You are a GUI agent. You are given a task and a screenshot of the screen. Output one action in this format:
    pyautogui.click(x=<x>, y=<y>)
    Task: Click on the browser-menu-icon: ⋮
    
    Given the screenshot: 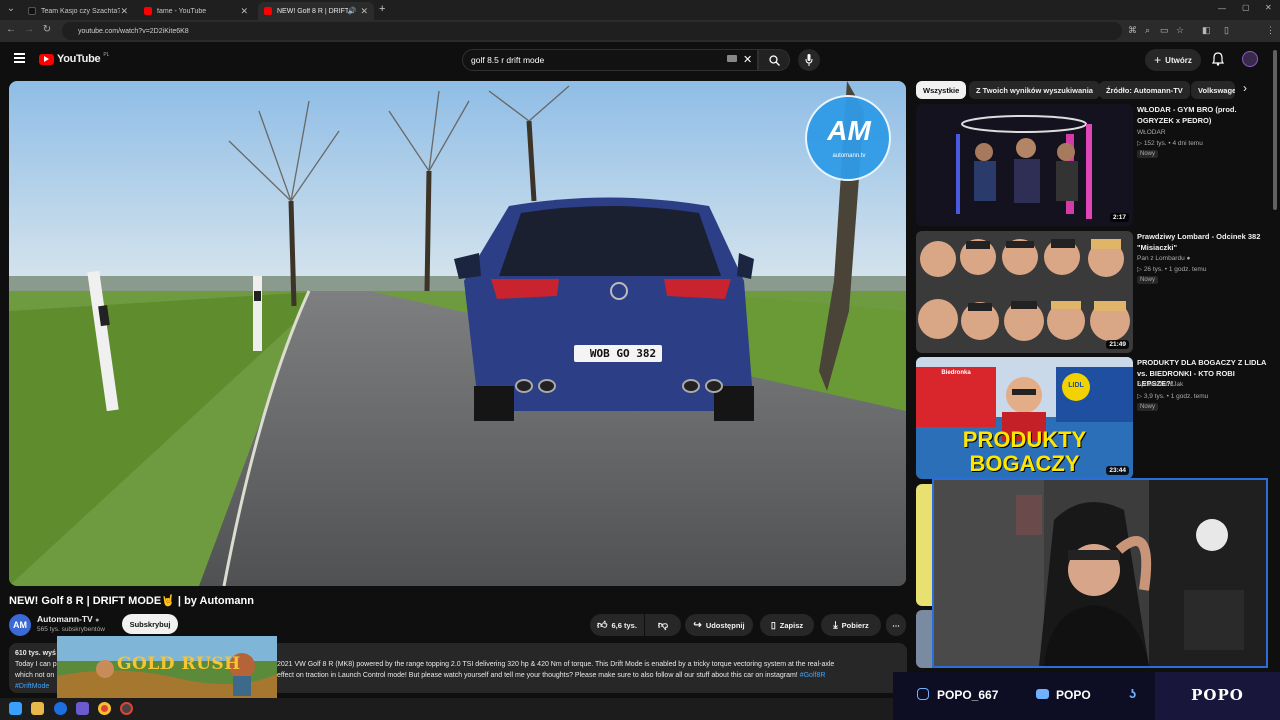 What is the action you would take?
    pyautogui.click(x=1270, y=30)
    